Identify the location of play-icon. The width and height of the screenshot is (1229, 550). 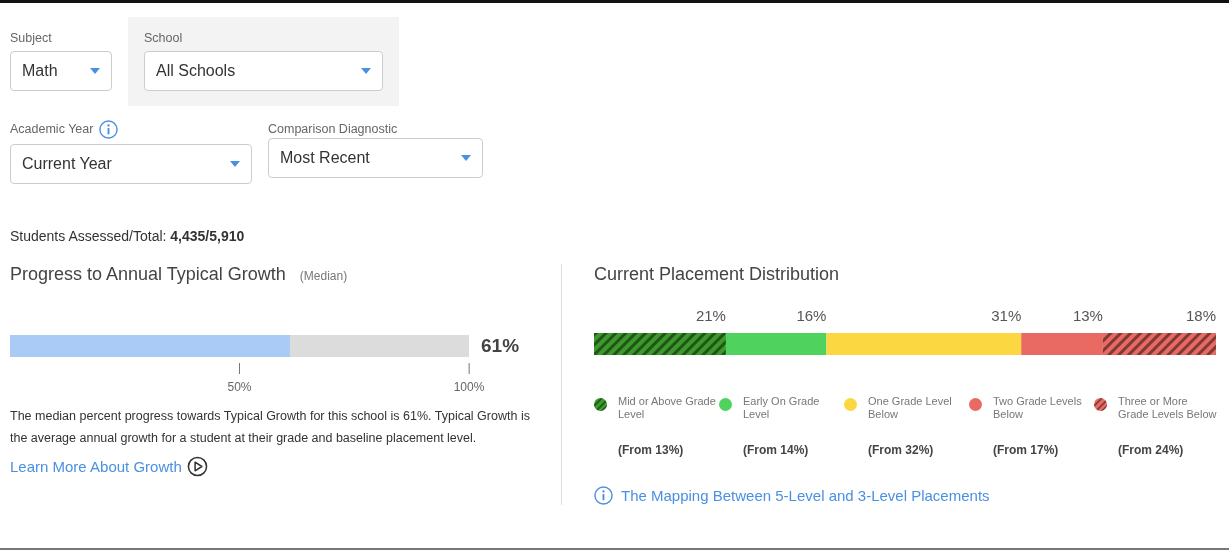
(197, 466).